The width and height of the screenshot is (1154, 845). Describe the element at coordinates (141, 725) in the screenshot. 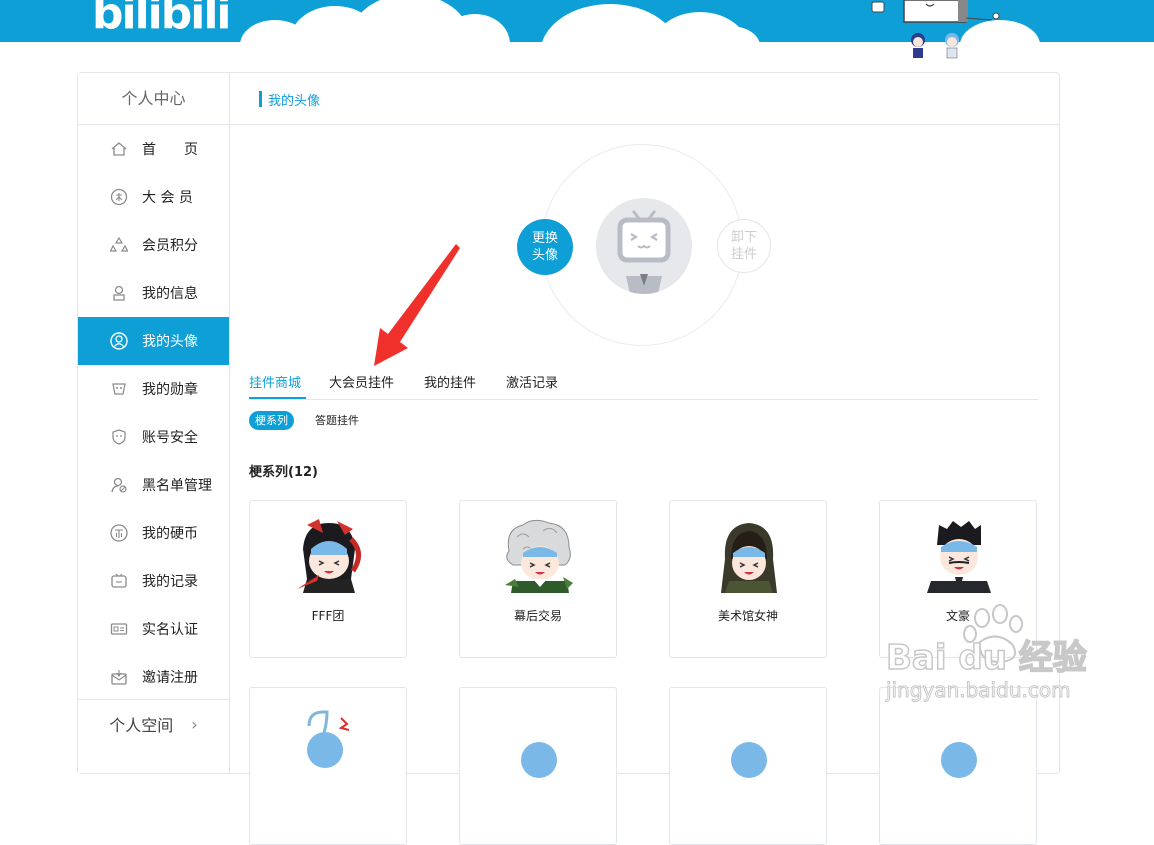

I see `personal-space-label: 个人空间` at that location.